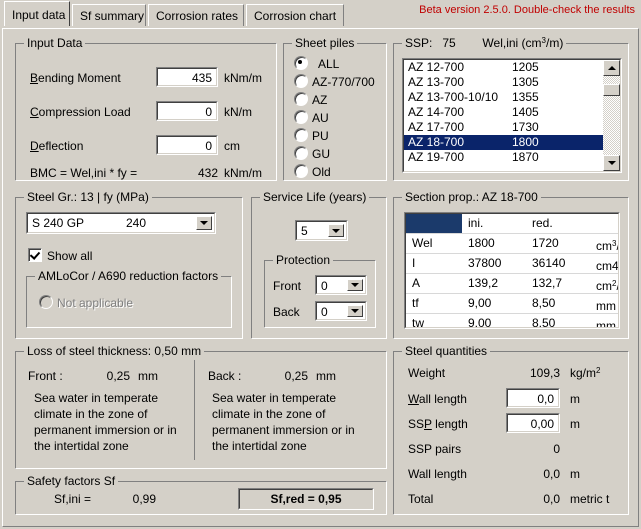  Describe the element at coordinates (88, 197) in the screenshot. I see `group-steel-grade-title: Steel Gr.: 13 | fy (MPa)` at that location.